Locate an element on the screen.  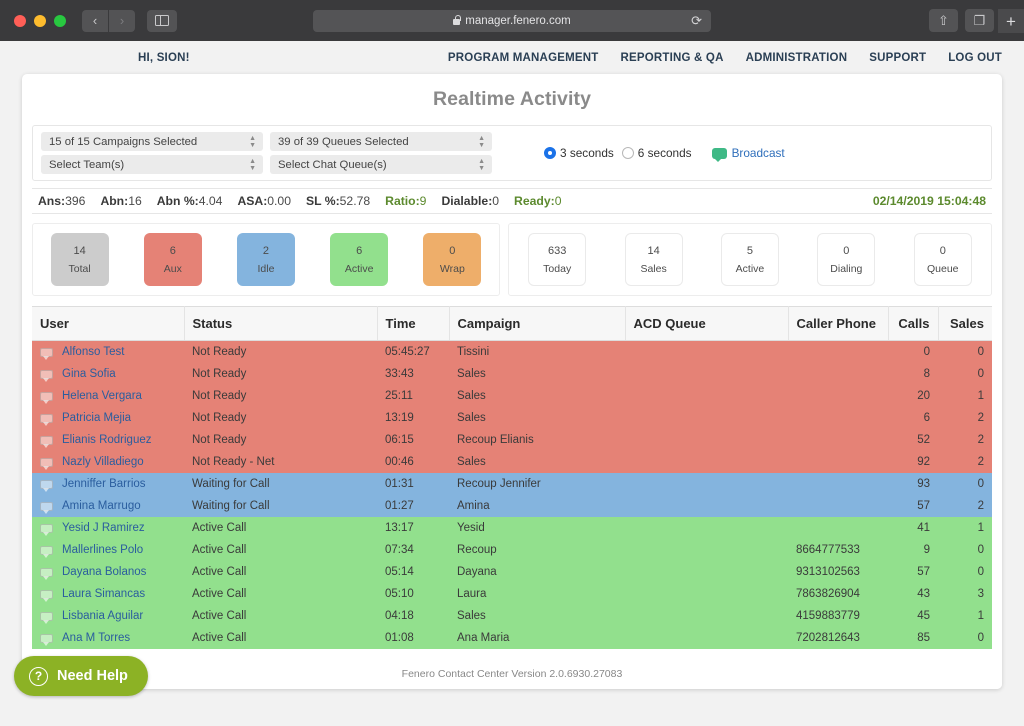
tile-queue: 0 Queue is located at coordinates (942, 259).